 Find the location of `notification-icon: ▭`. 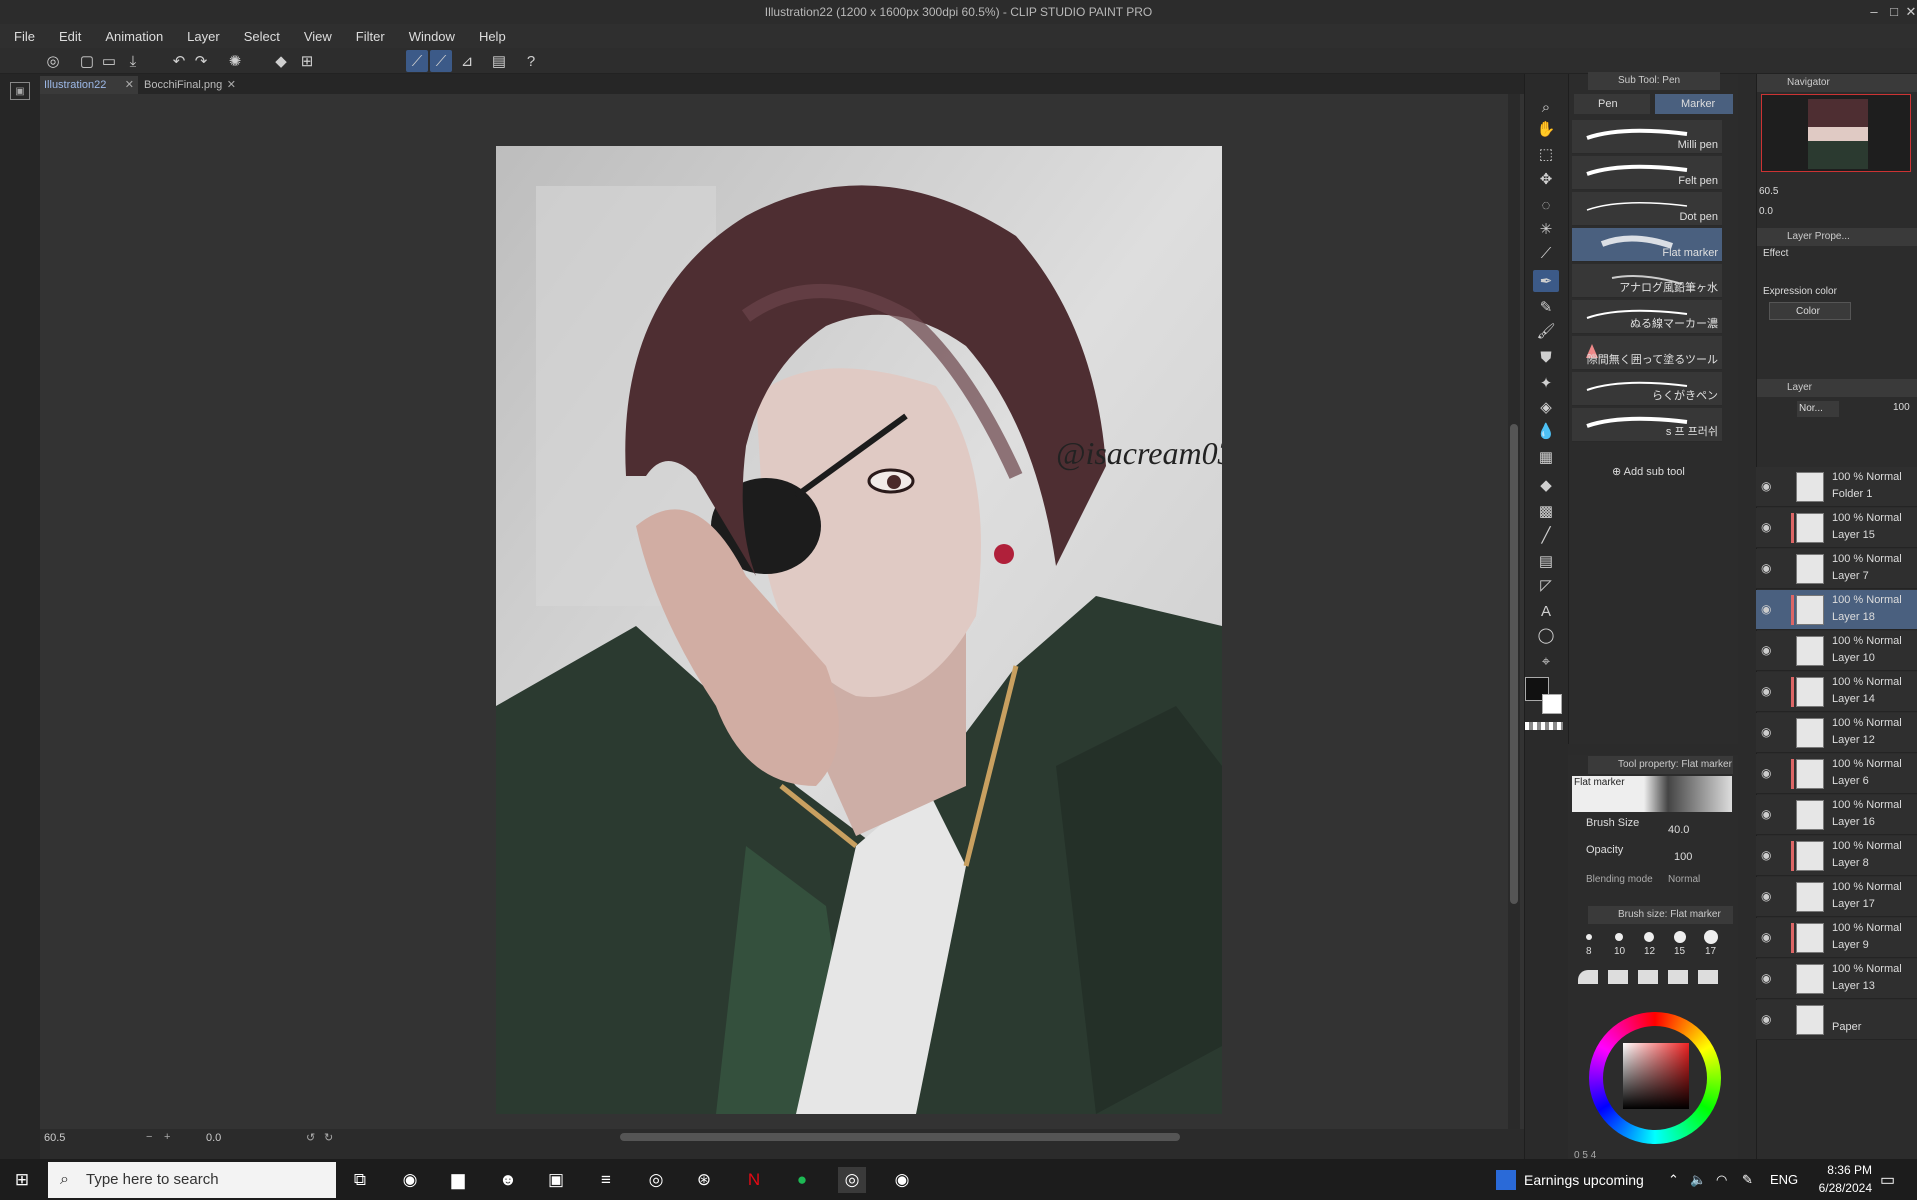

notification-icon: ▭ is located at coordinates (1887, 1180).